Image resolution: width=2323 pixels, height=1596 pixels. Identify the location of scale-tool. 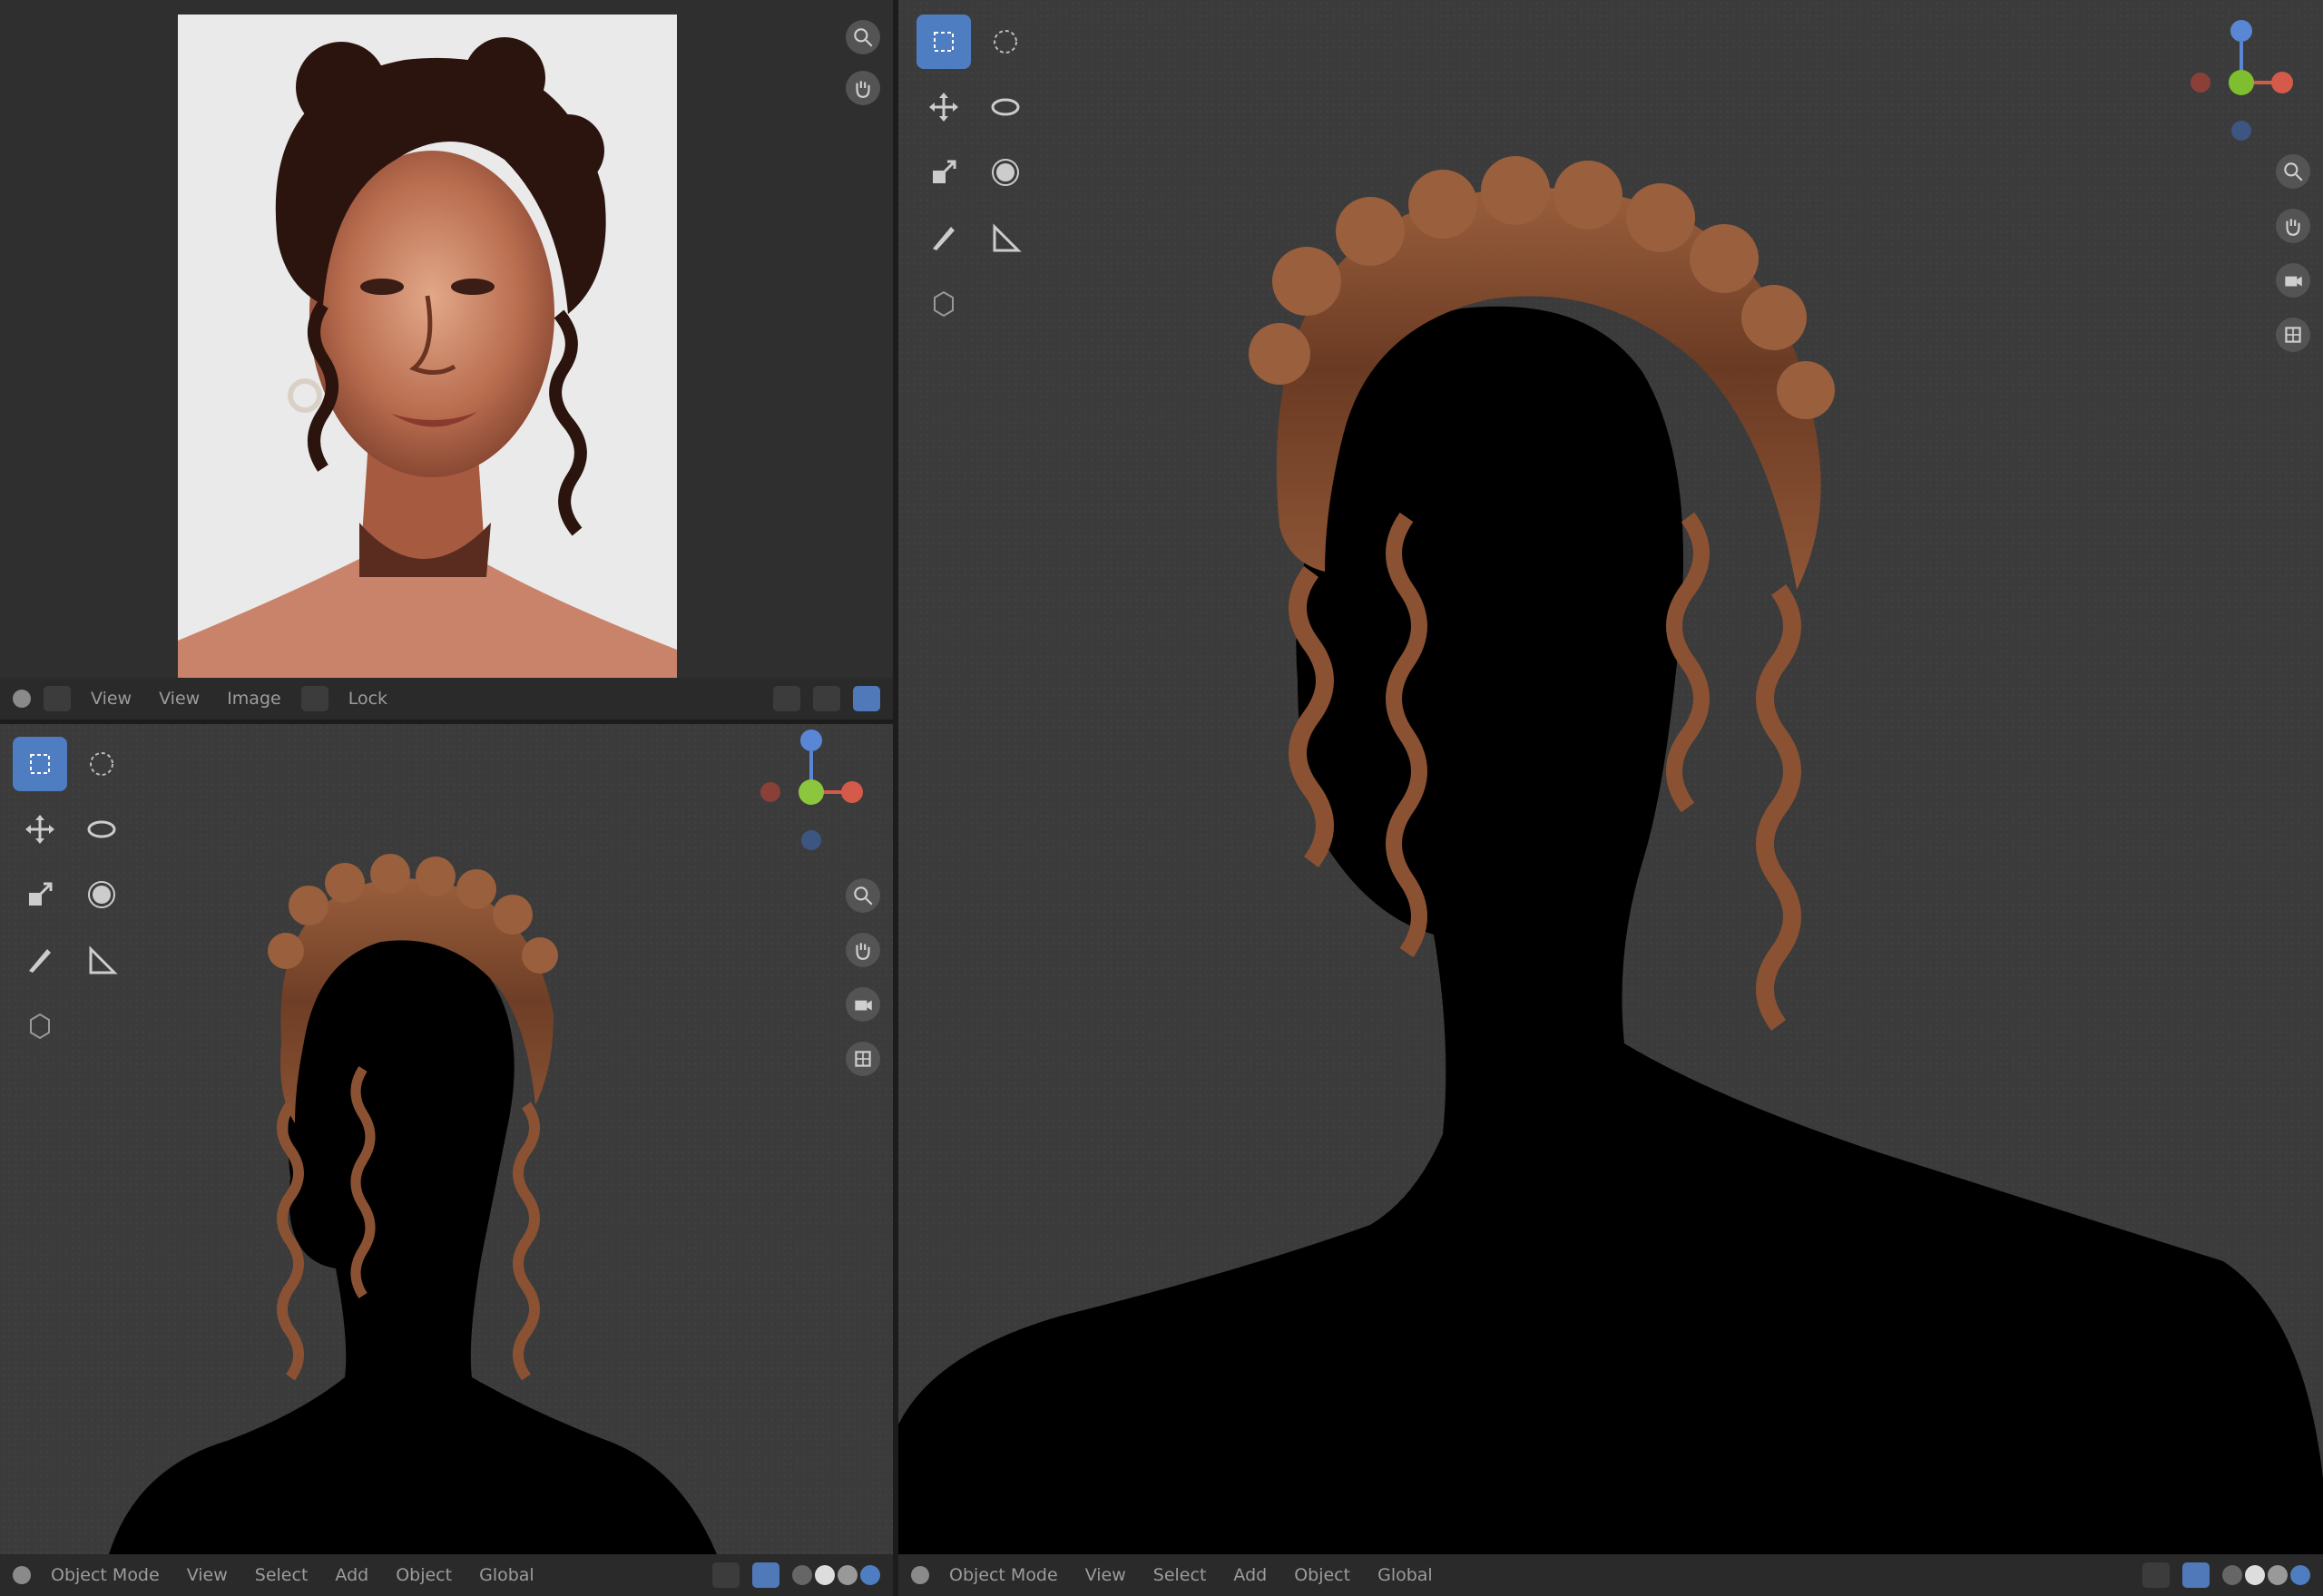
(40, 894).